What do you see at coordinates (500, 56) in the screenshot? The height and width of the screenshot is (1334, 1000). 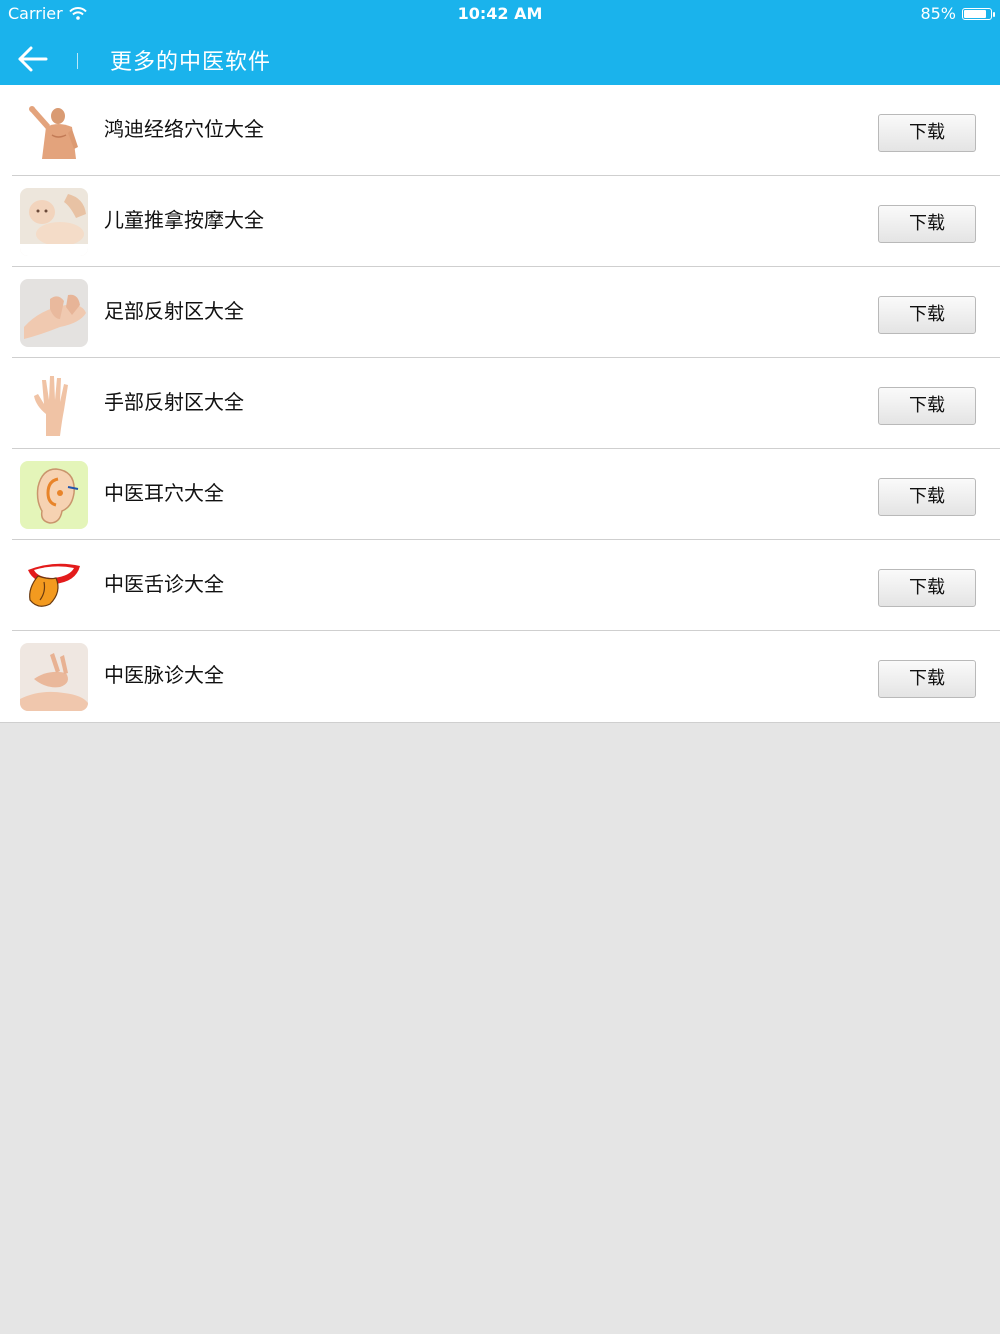 I see `navigation-bar: 更多的中医软件` at bounding box center [500, 56].